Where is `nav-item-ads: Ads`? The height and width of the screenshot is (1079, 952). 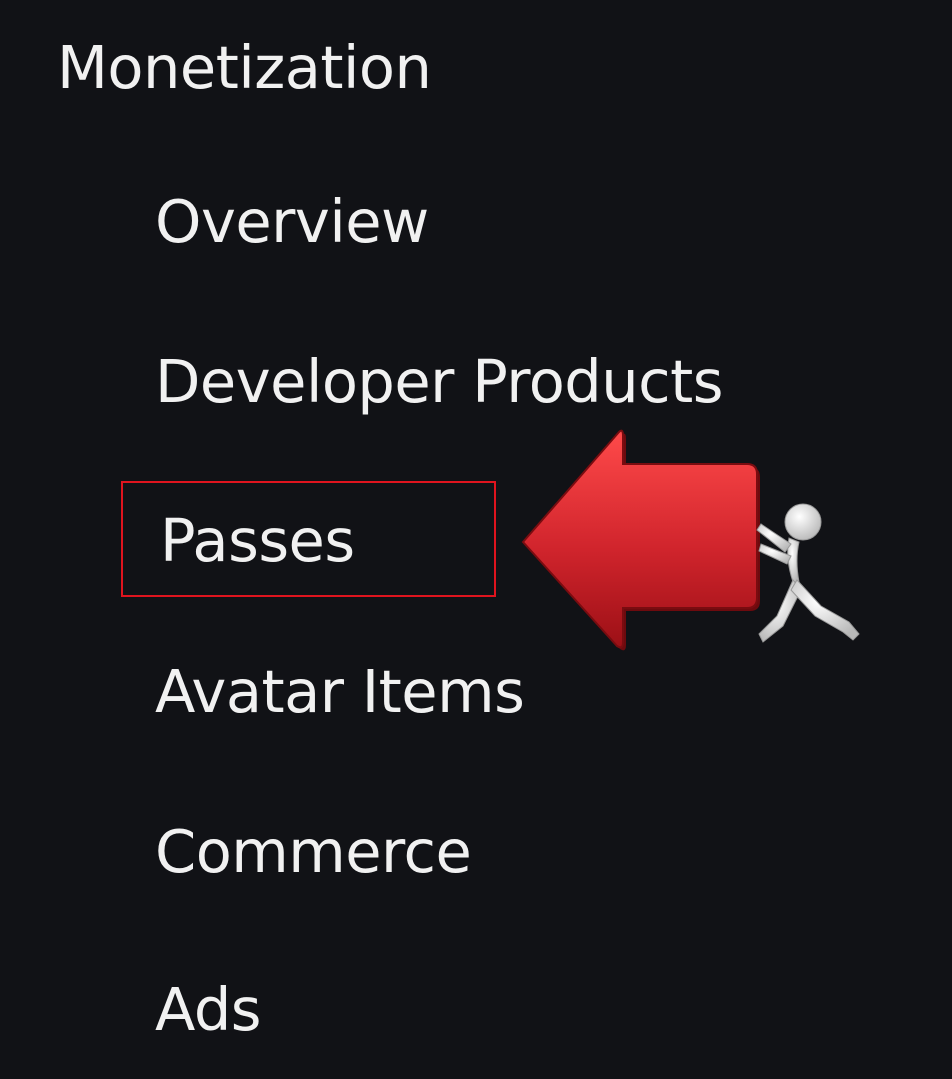
nav-item-ads: Ads is located at coordinates (208, 1010).